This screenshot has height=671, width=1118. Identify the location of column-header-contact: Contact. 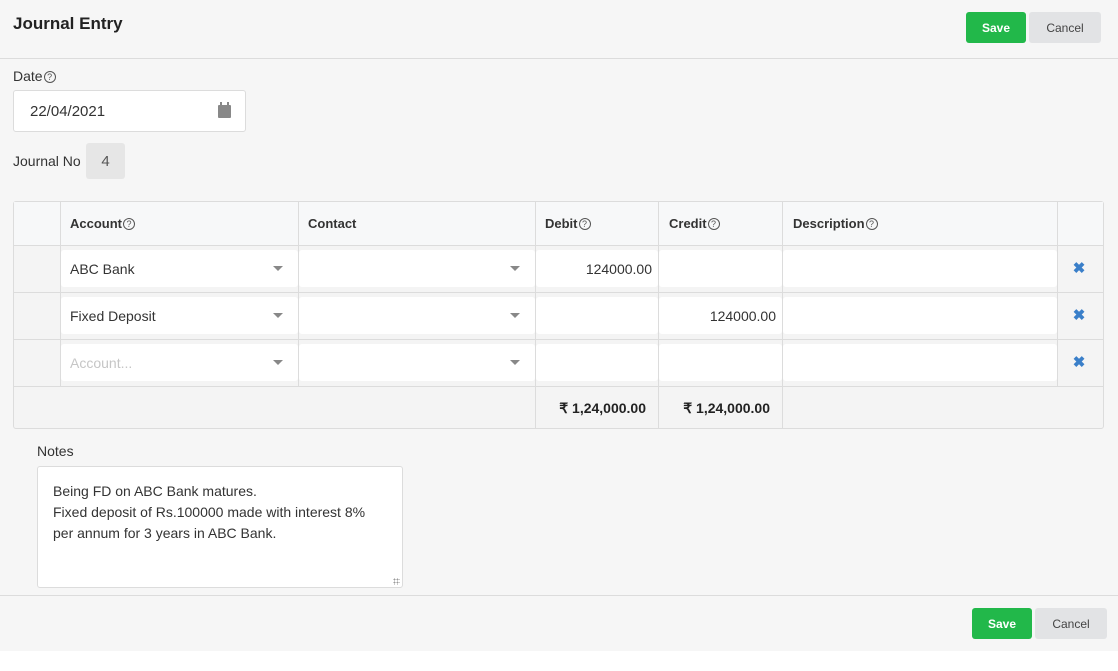
(332, 223).